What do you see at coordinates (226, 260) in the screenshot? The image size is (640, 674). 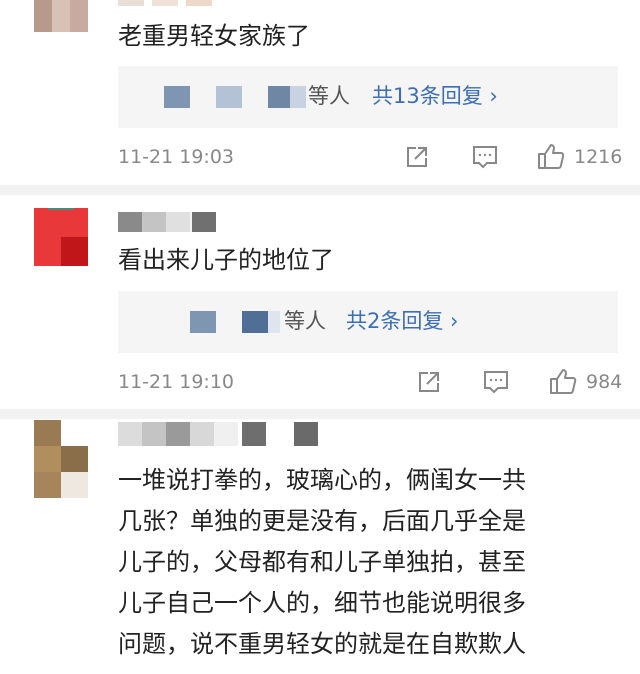 I see `comment-text: 看出来儿子的地位了` at bounding box center [226, 260].